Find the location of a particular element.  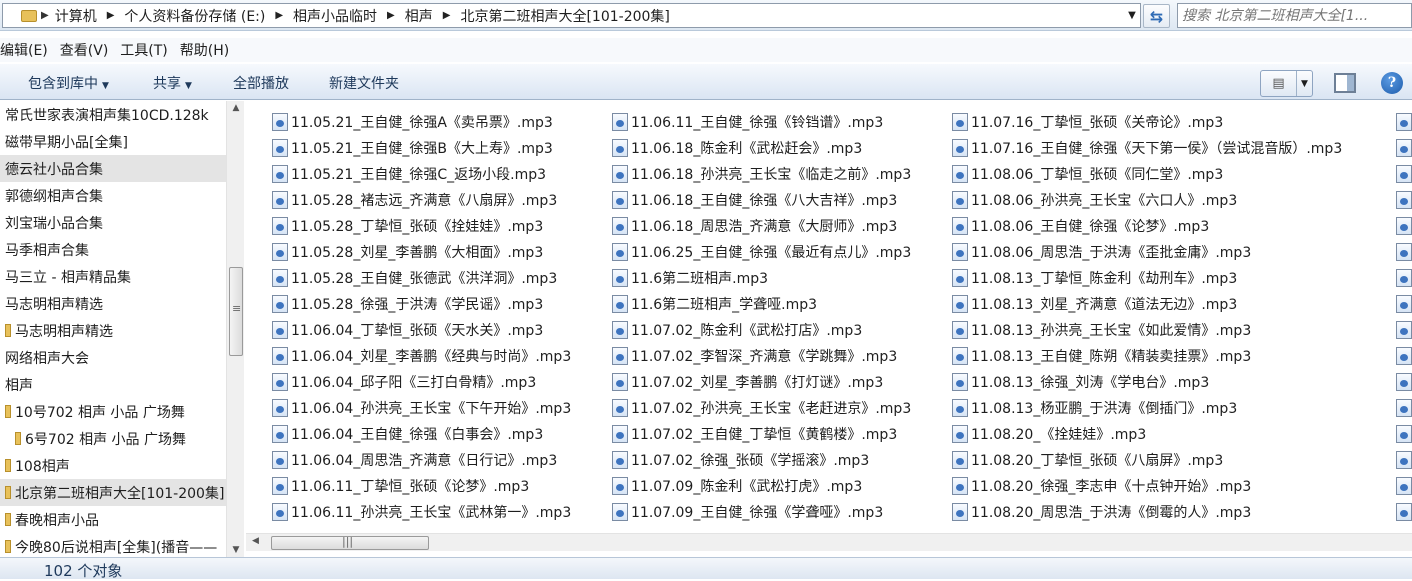

file-item: 11.07.02_王自健_丁挚恒《黄鹤楼》.mp3 is located at coordinates (761, 434).